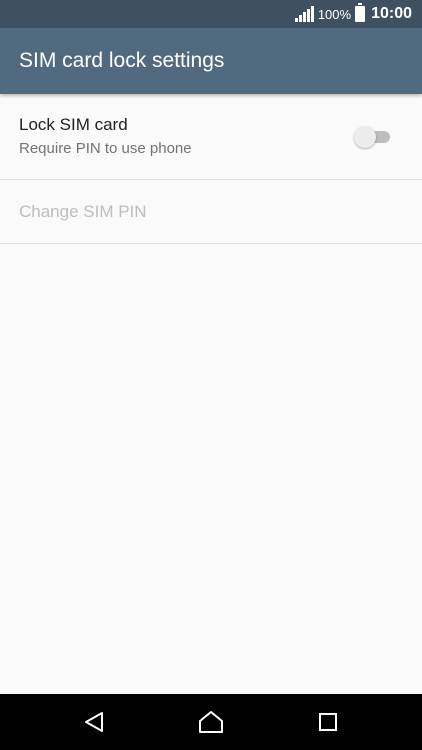  Describe the element at coordinates (122, 60) in the screenshot. I see `page-title: SIM card lock settings` at that location.